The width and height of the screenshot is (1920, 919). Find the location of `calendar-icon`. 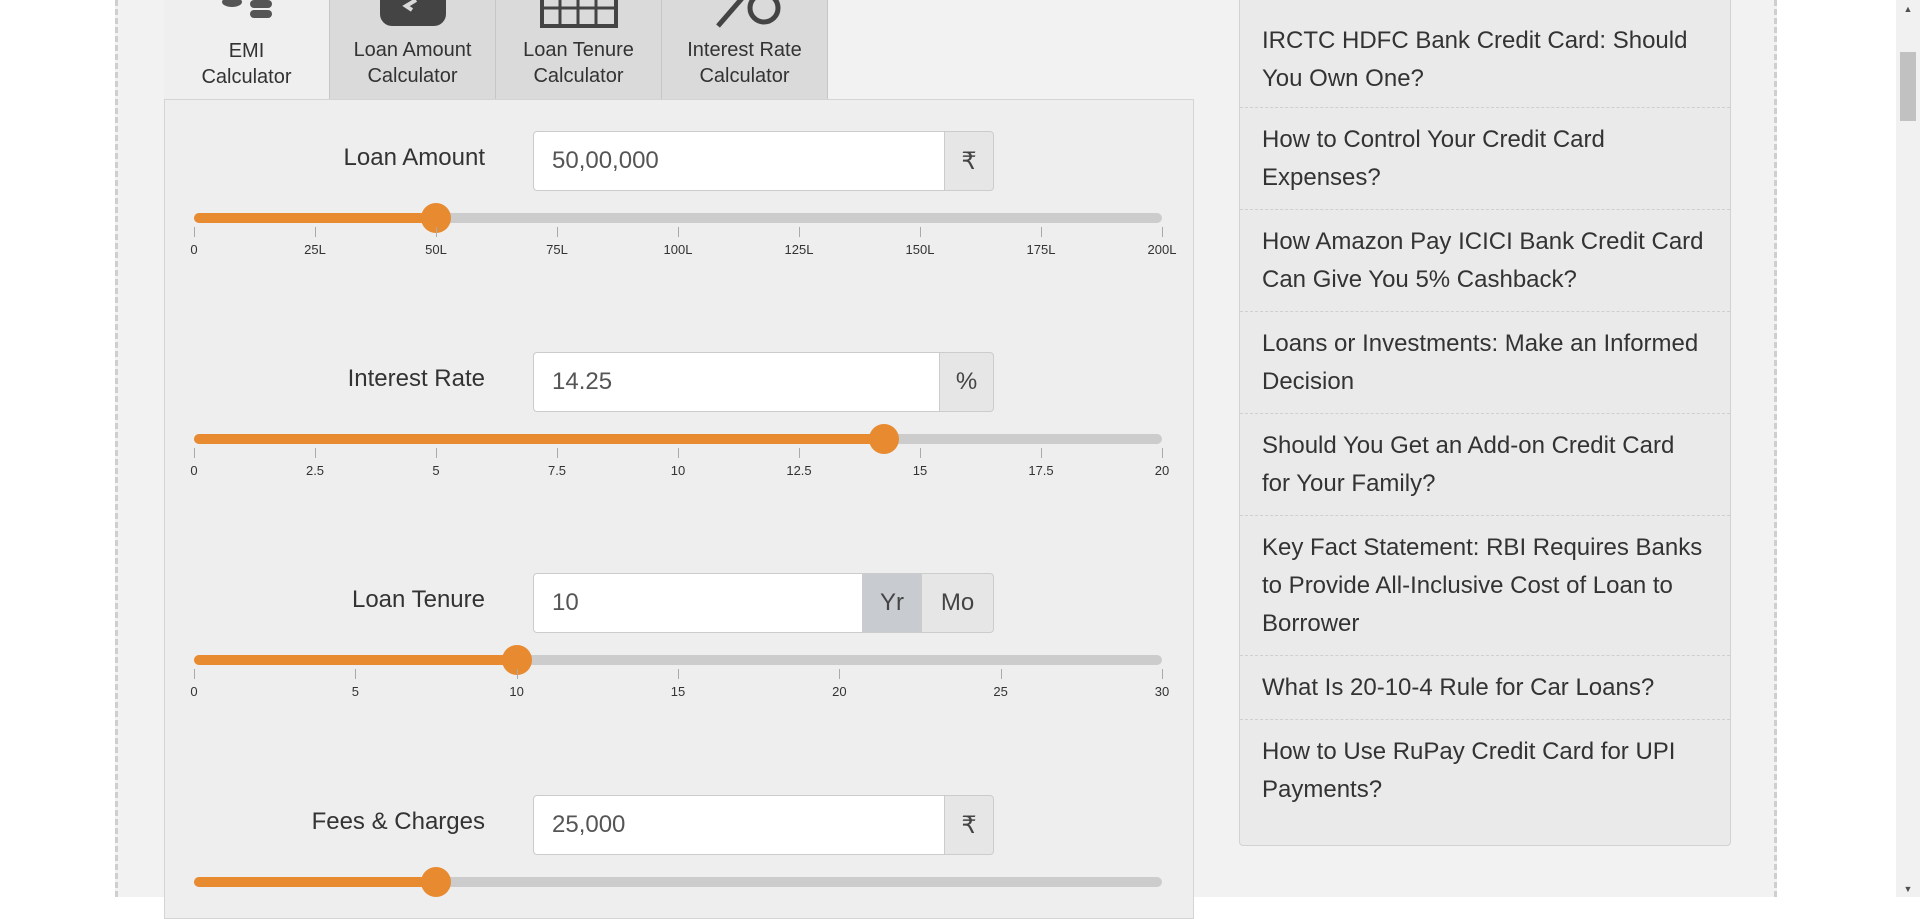

calendar-icon is located at coordinates (578, 14).